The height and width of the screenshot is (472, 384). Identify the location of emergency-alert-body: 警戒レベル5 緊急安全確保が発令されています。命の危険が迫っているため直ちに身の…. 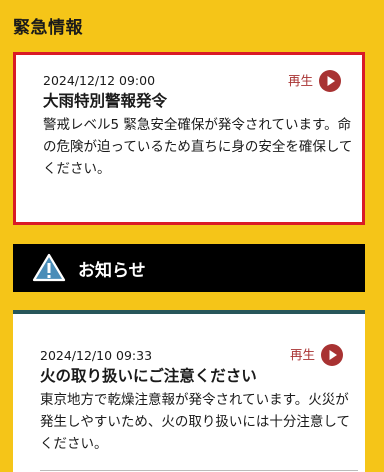
(198, 147).